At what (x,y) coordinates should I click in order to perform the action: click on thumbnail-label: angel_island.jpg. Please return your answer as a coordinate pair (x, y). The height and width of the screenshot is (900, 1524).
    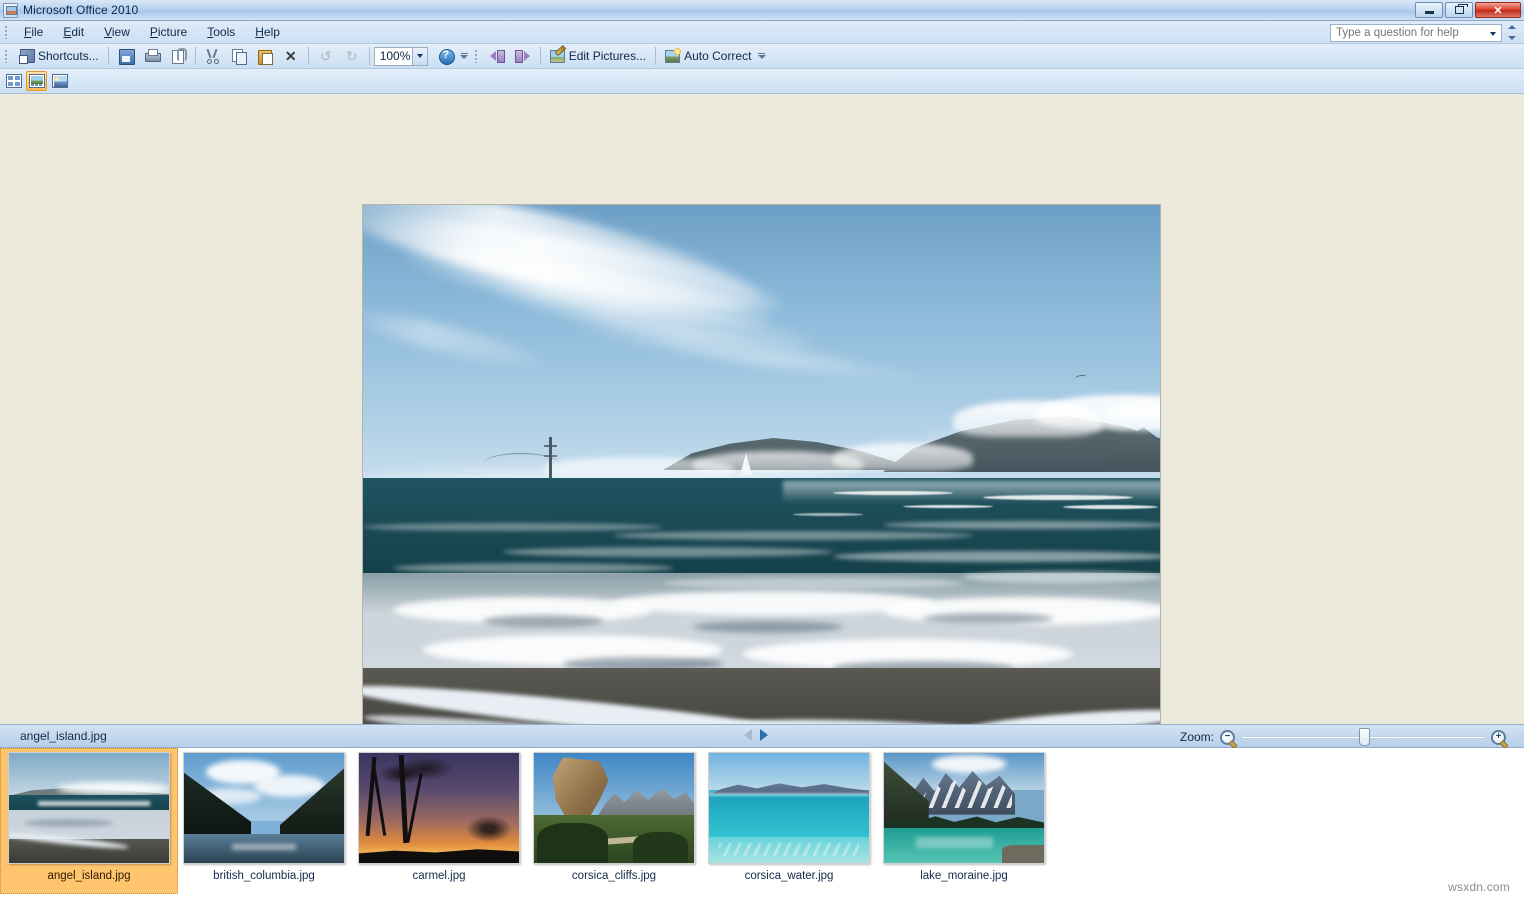
    Looking at the image, I should click on (89, 876).